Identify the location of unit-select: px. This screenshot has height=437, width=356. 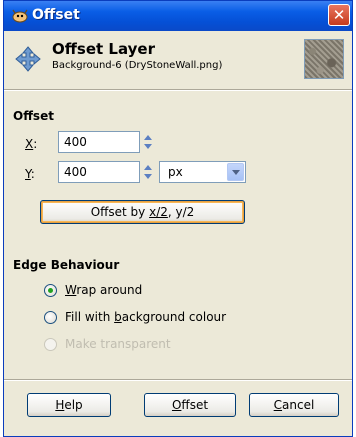
(202, 172).